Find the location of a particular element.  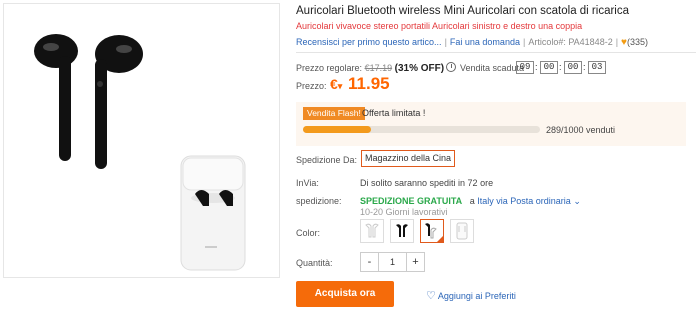

color-swatch-white is located at coordinates (372, 231).